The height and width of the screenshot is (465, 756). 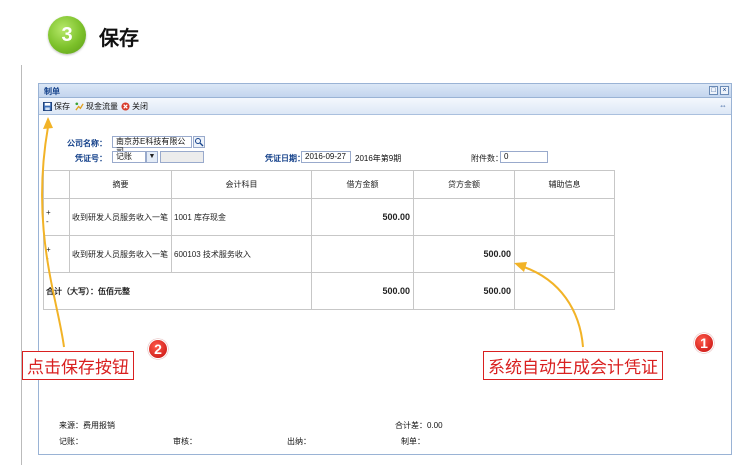 I want to click on annotation-save-hint: 点击保存按钮, so click(x=78, y=365).